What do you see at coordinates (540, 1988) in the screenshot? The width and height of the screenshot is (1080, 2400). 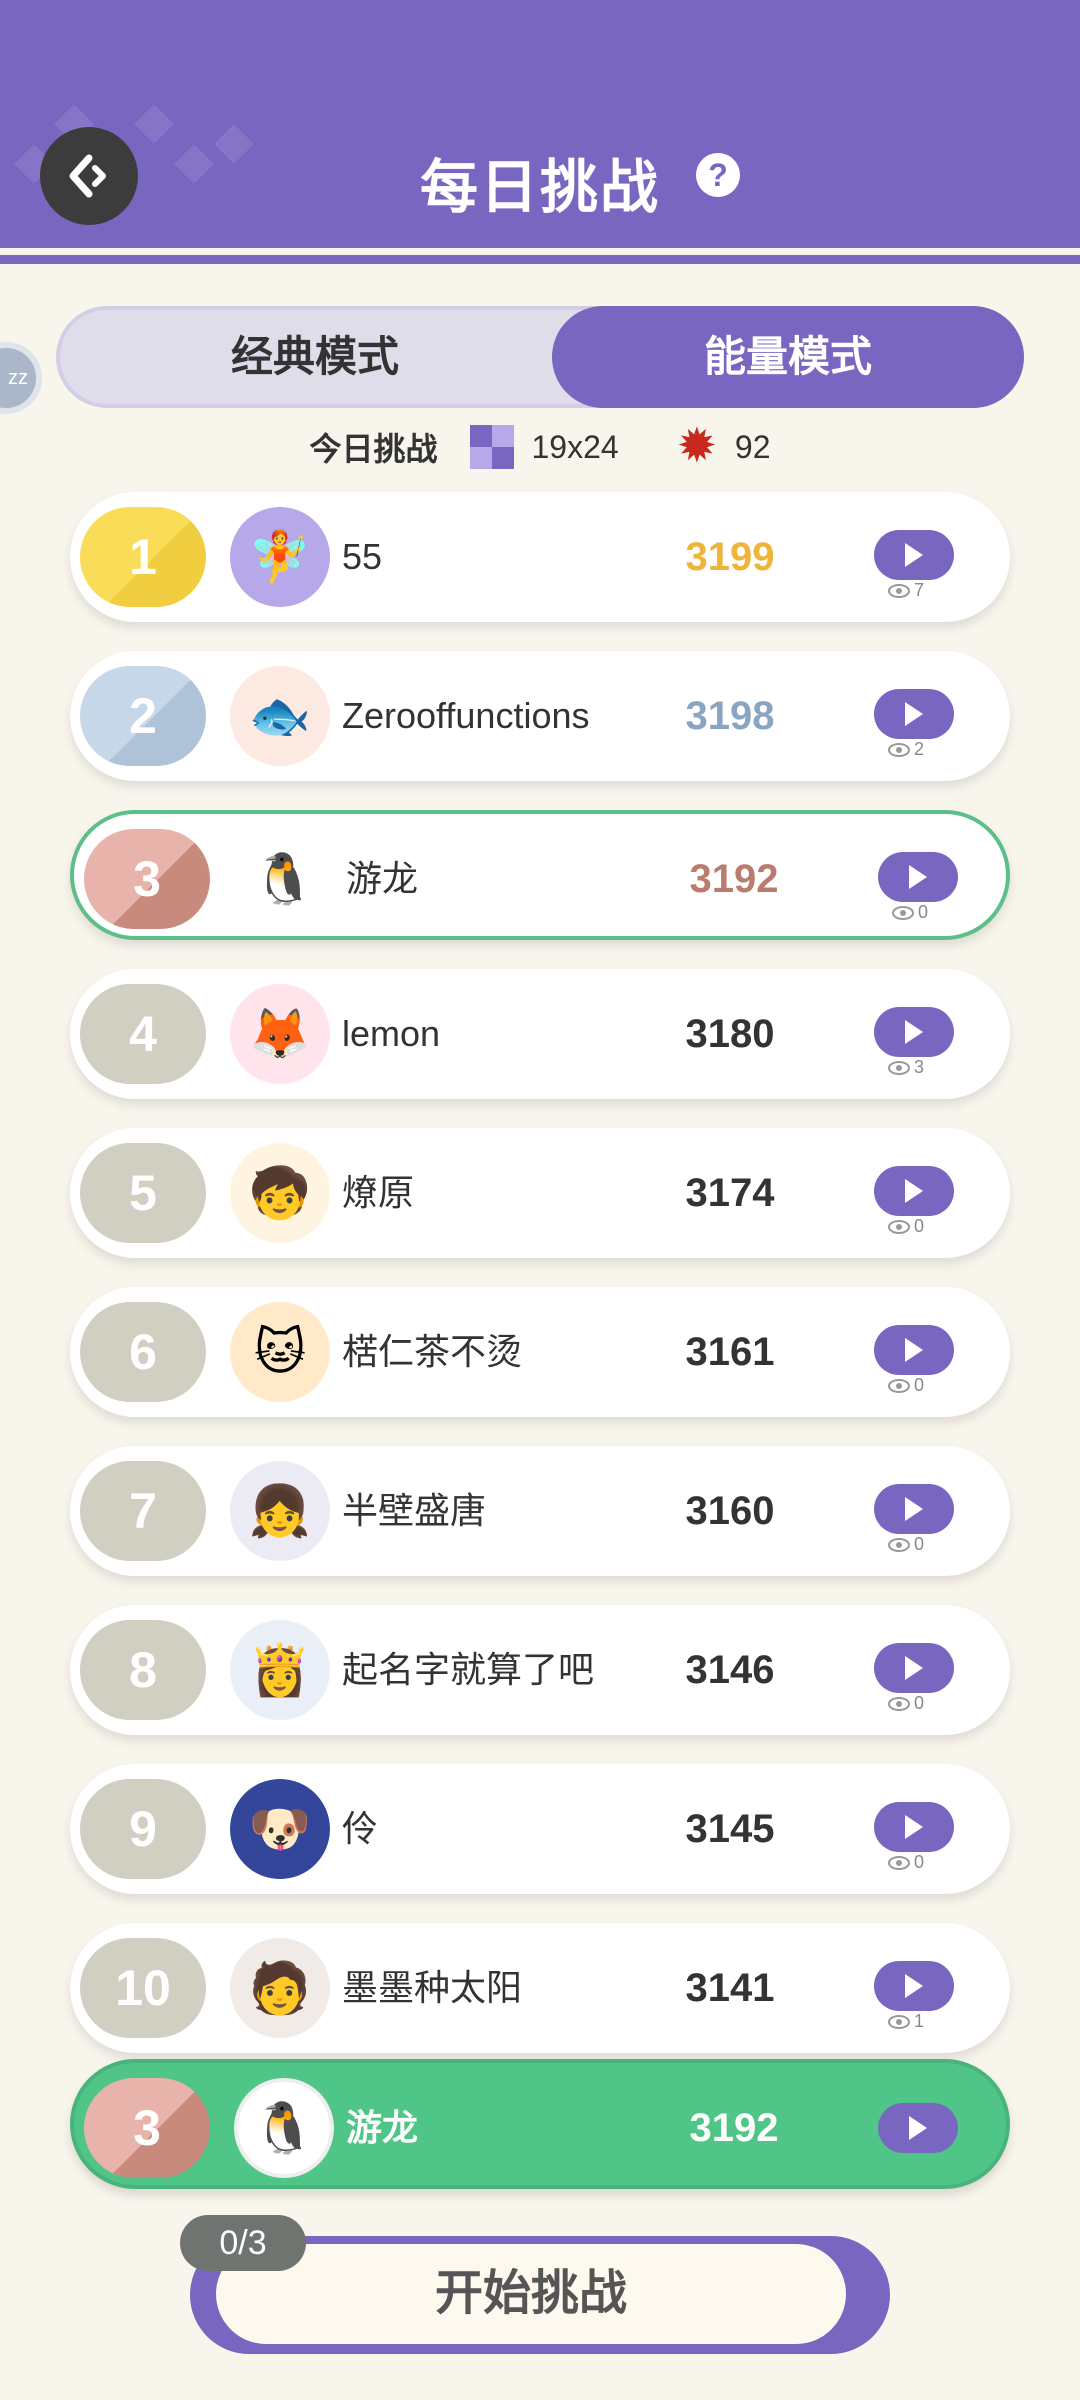 I see `table-row: 10 🧑 墨墨种太阳 3141 1` at bounding box center [540, 1988].